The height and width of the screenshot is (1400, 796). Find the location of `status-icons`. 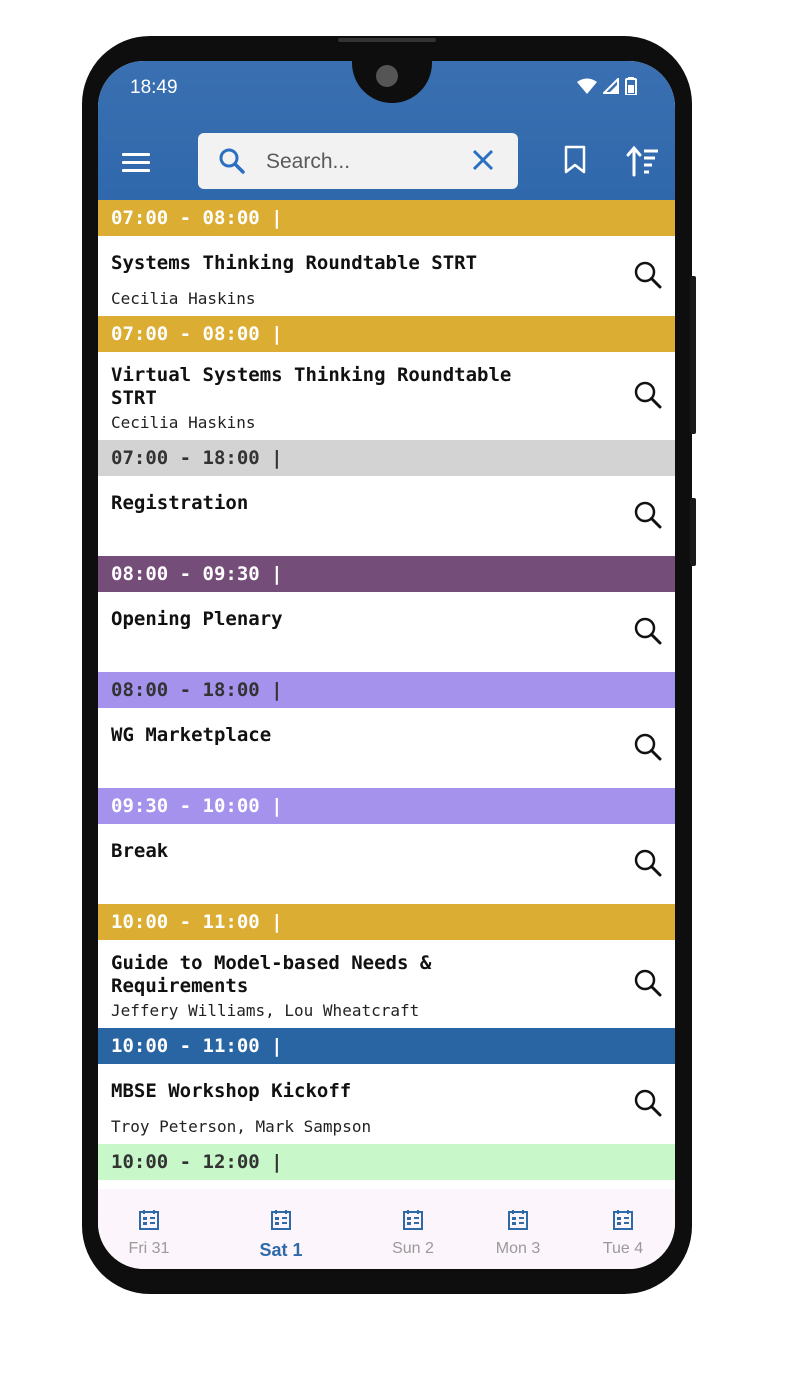

status-icons is located at coordinates (607, 86).